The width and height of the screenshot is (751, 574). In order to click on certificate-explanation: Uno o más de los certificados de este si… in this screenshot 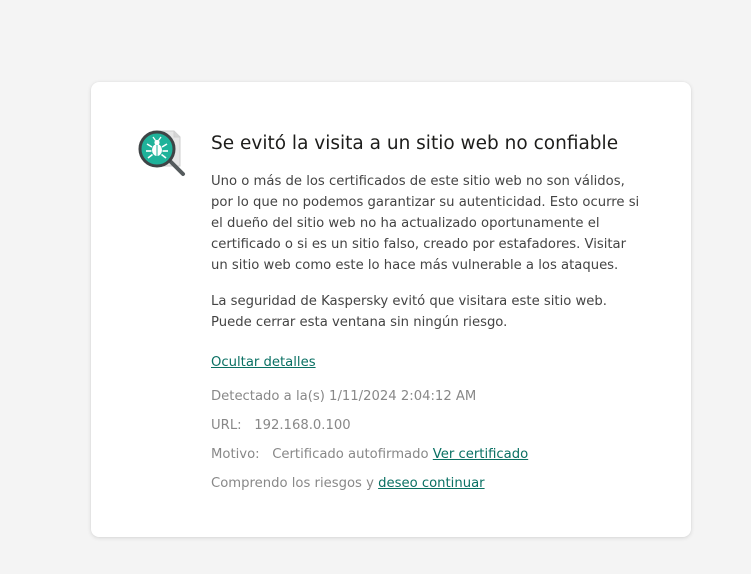, I will do `click(425, 223)`.